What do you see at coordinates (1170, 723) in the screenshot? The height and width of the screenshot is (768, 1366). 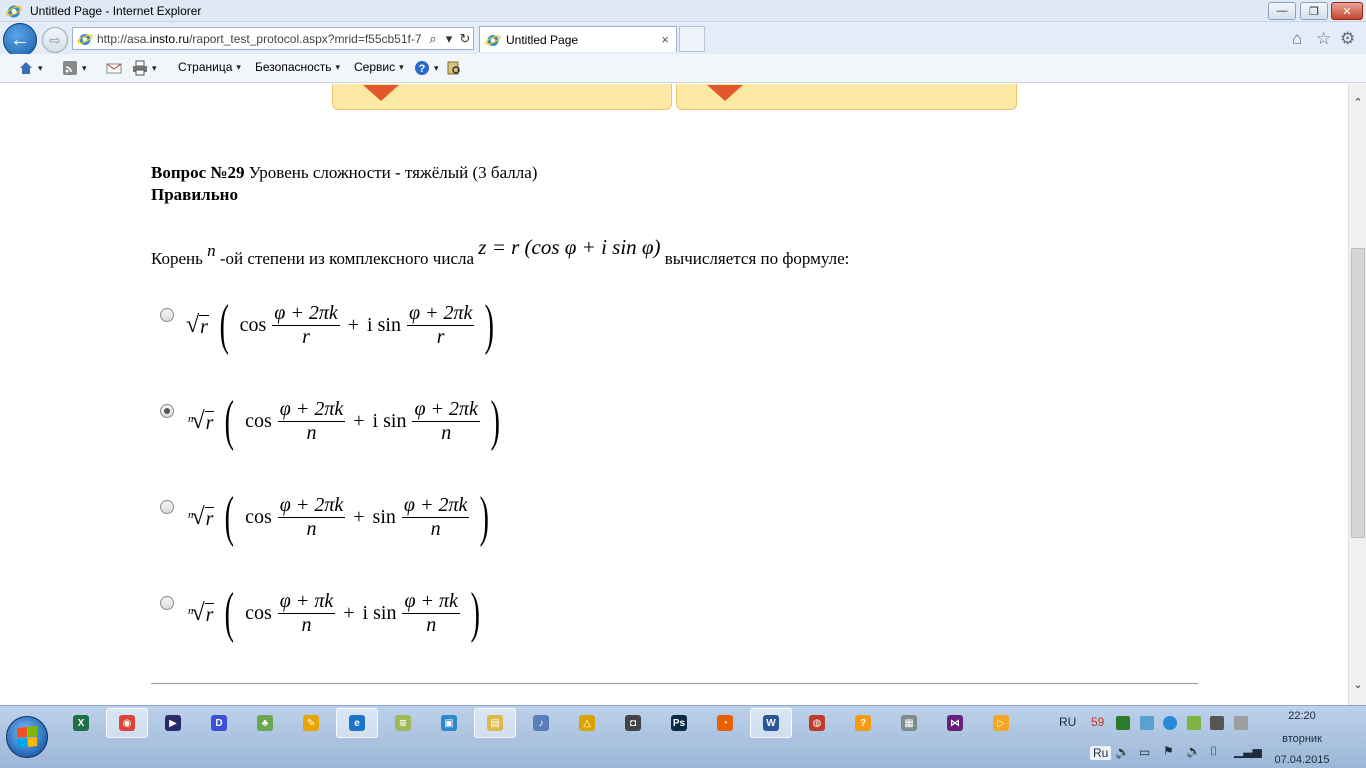 I see `sync-icon` at bounding box center [1170, 723].